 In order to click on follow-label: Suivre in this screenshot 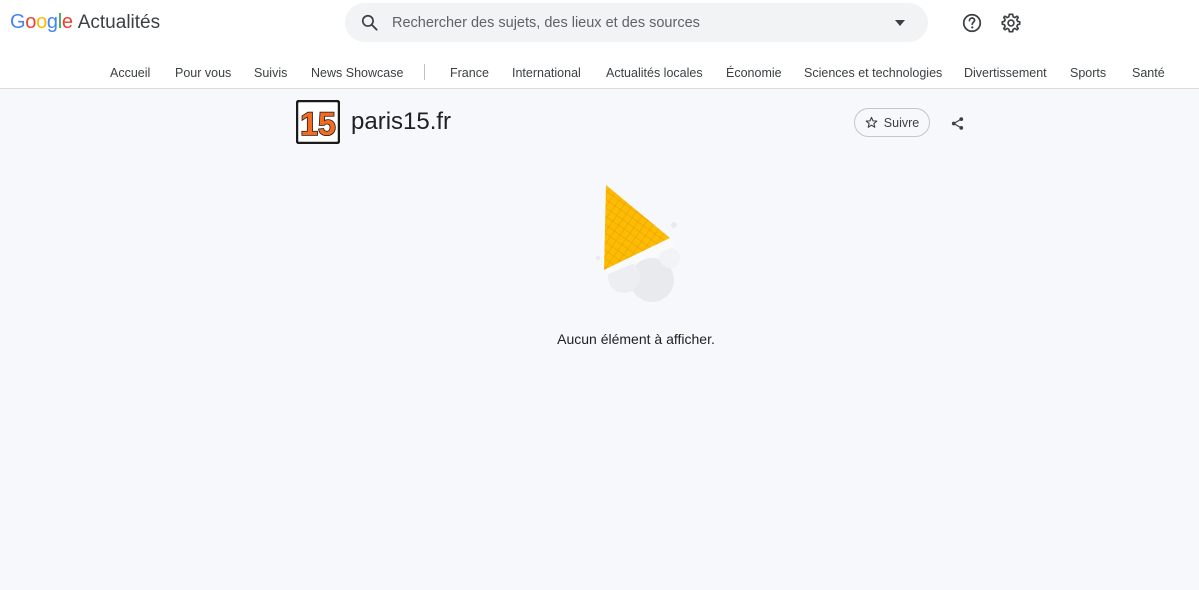, I will do `click(901, 122)`.